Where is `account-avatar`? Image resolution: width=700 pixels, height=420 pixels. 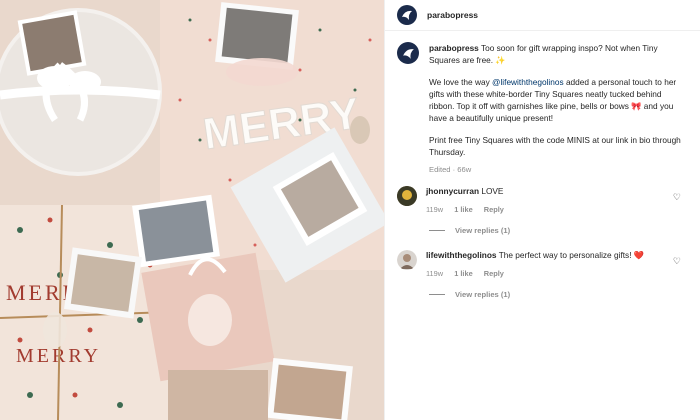 account-avatar is located at coordinates (407, 15).